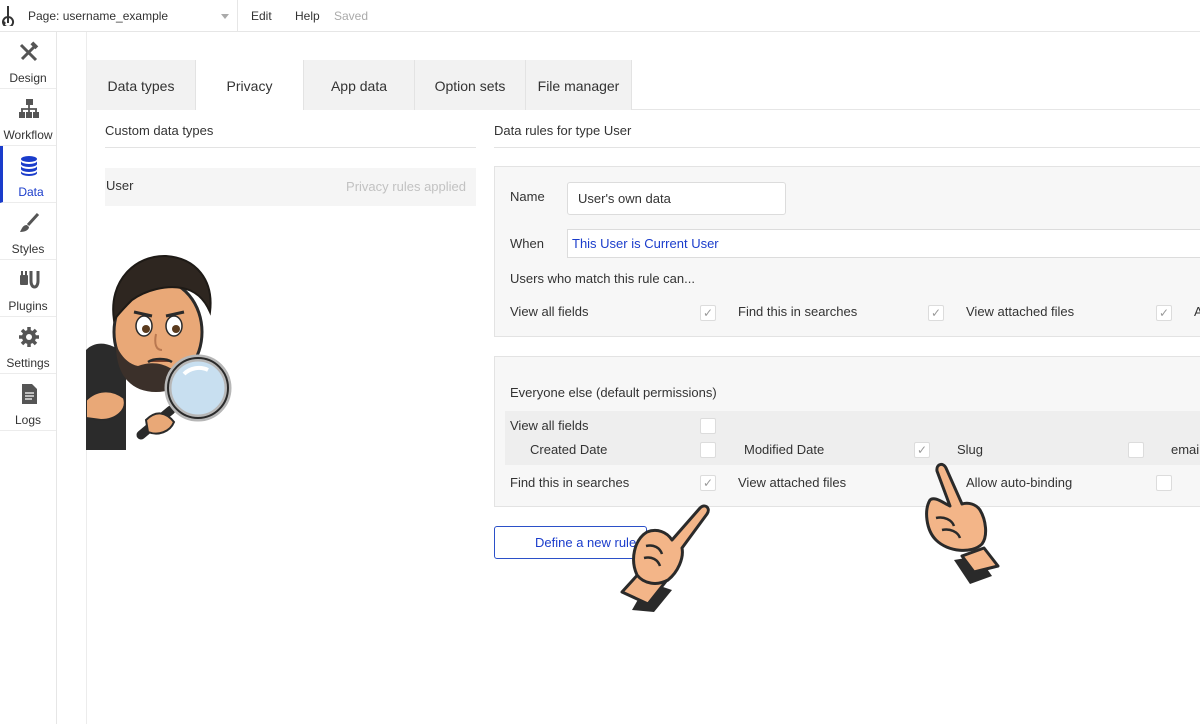 Image resolution: width=1200 pixels, height=724 pixels. What do you see at coordinates (29, 337) in the screenshot?
I see `gear-icon` at bounding box center [29, 337].